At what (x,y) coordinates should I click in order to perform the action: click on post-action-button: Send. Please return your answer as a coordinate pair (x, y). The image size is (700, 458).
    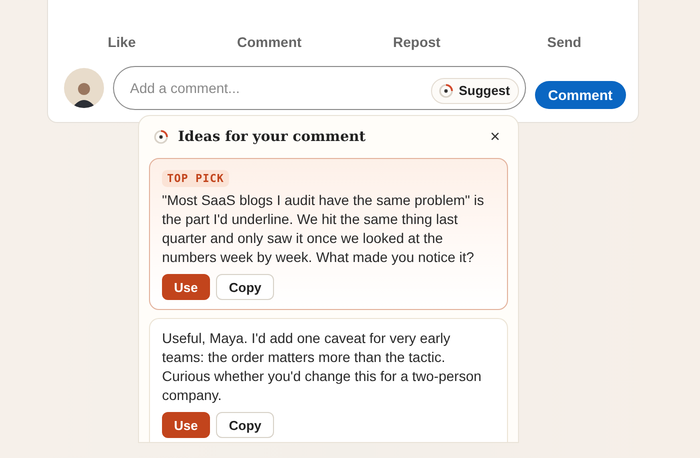
    Looking at the image, I should click on (564, 42).